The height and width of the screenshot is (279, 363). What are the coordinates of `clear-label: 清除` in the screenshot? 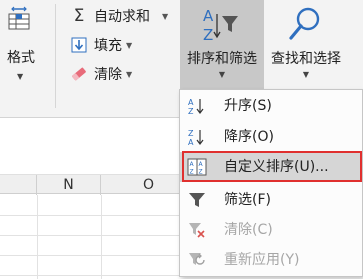 It's located at (108, 75).